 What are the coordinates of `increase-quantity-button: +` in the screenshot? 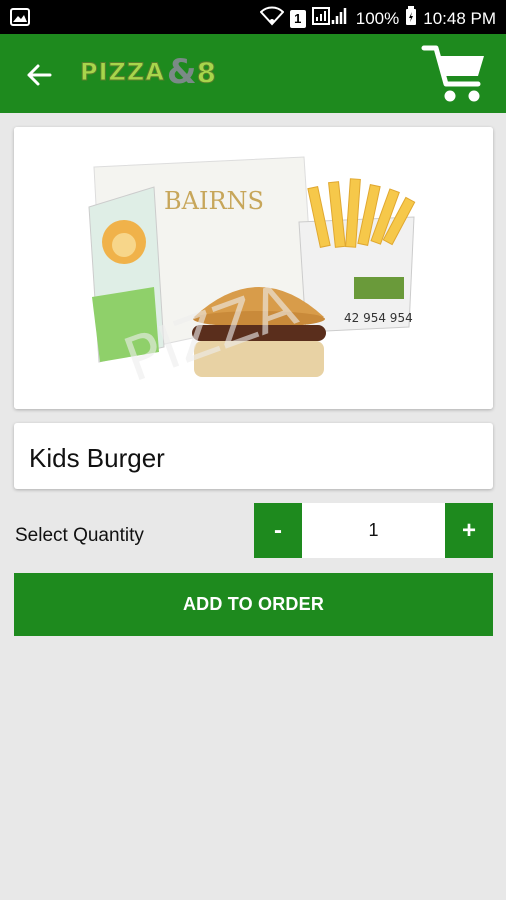 It's located at (469, 530).